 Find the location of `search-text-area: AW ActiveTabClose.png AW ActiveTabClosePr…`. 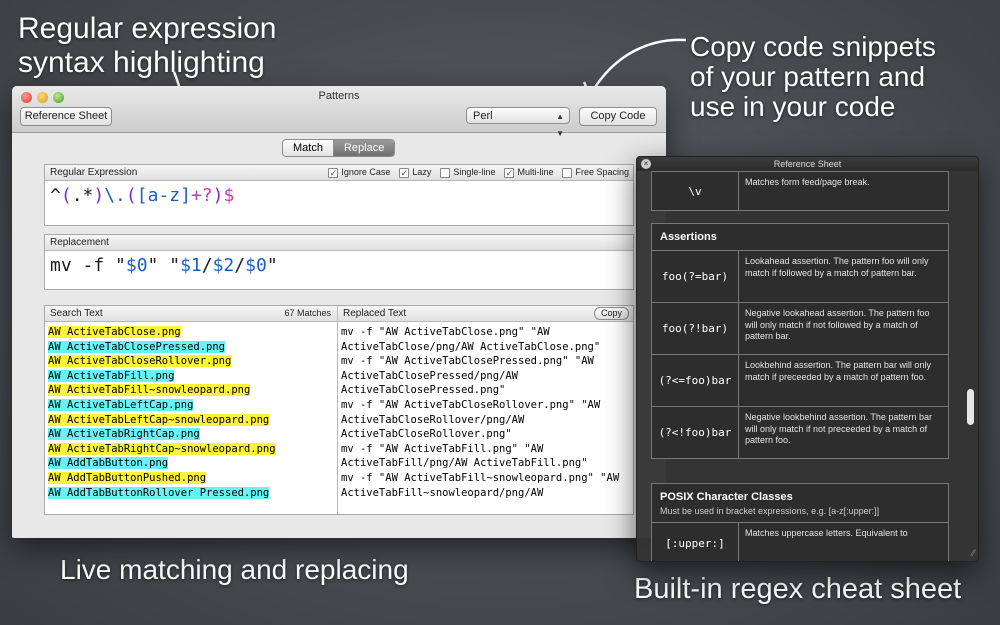

search-text-area: AW ActiveTabClose.png AW ActiveTabClosePr… is located at coordinates (191, 412).